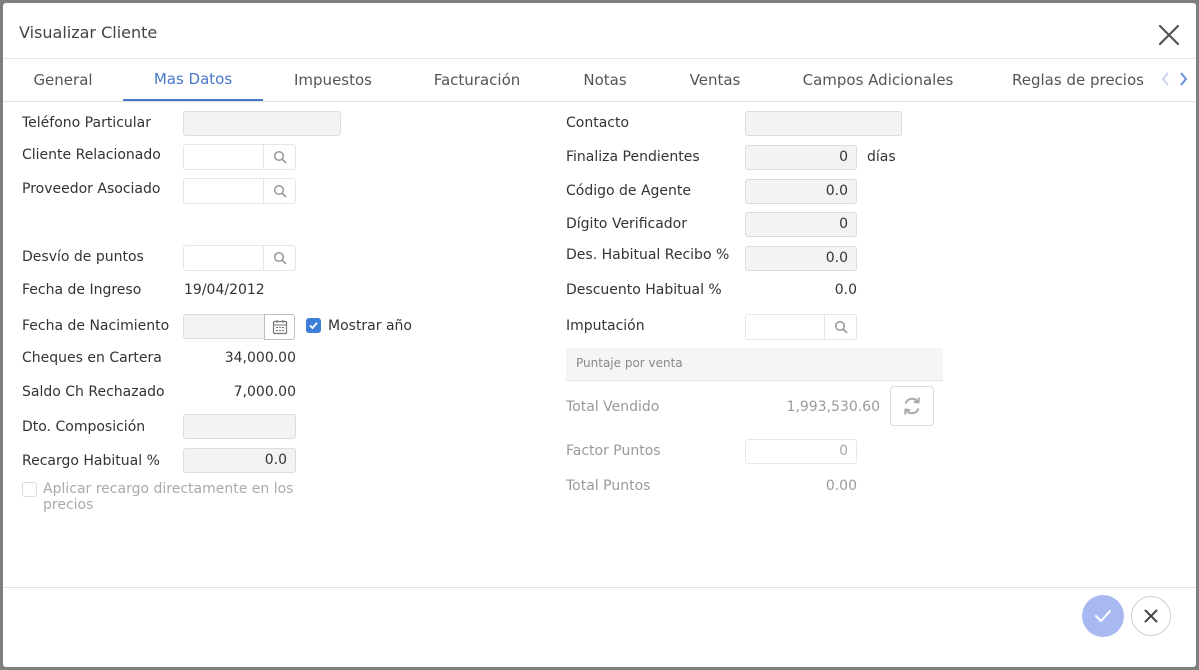 The image size is (1199, 670). Describe the element at coordinates (239, 426) in the screenshot. I see `dto-composicion-input` at that location.